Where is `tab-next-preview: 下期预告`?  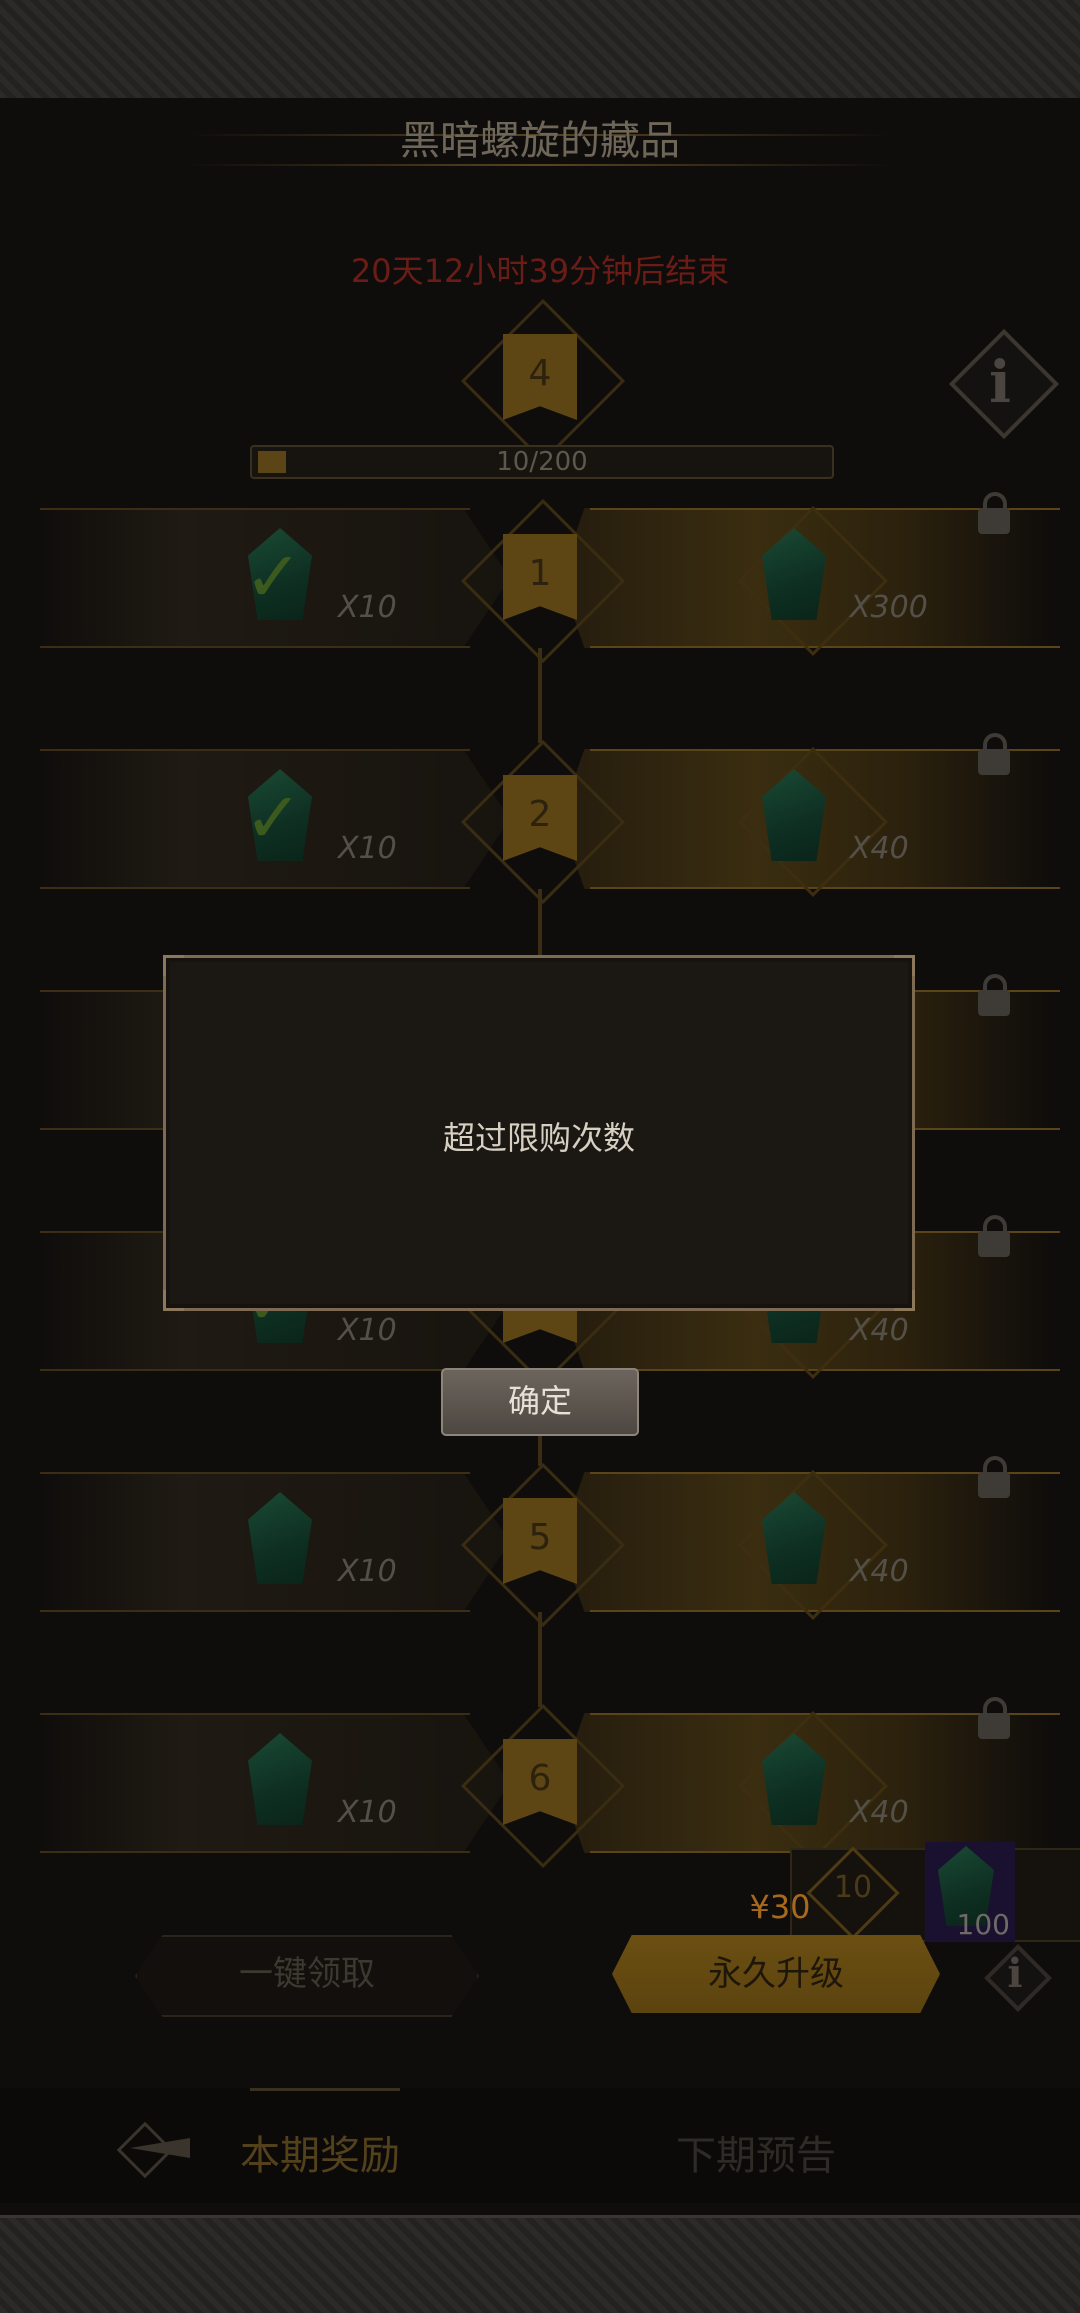
tab-next-preview: 下期预告 is located at coordinates (756, 2152).